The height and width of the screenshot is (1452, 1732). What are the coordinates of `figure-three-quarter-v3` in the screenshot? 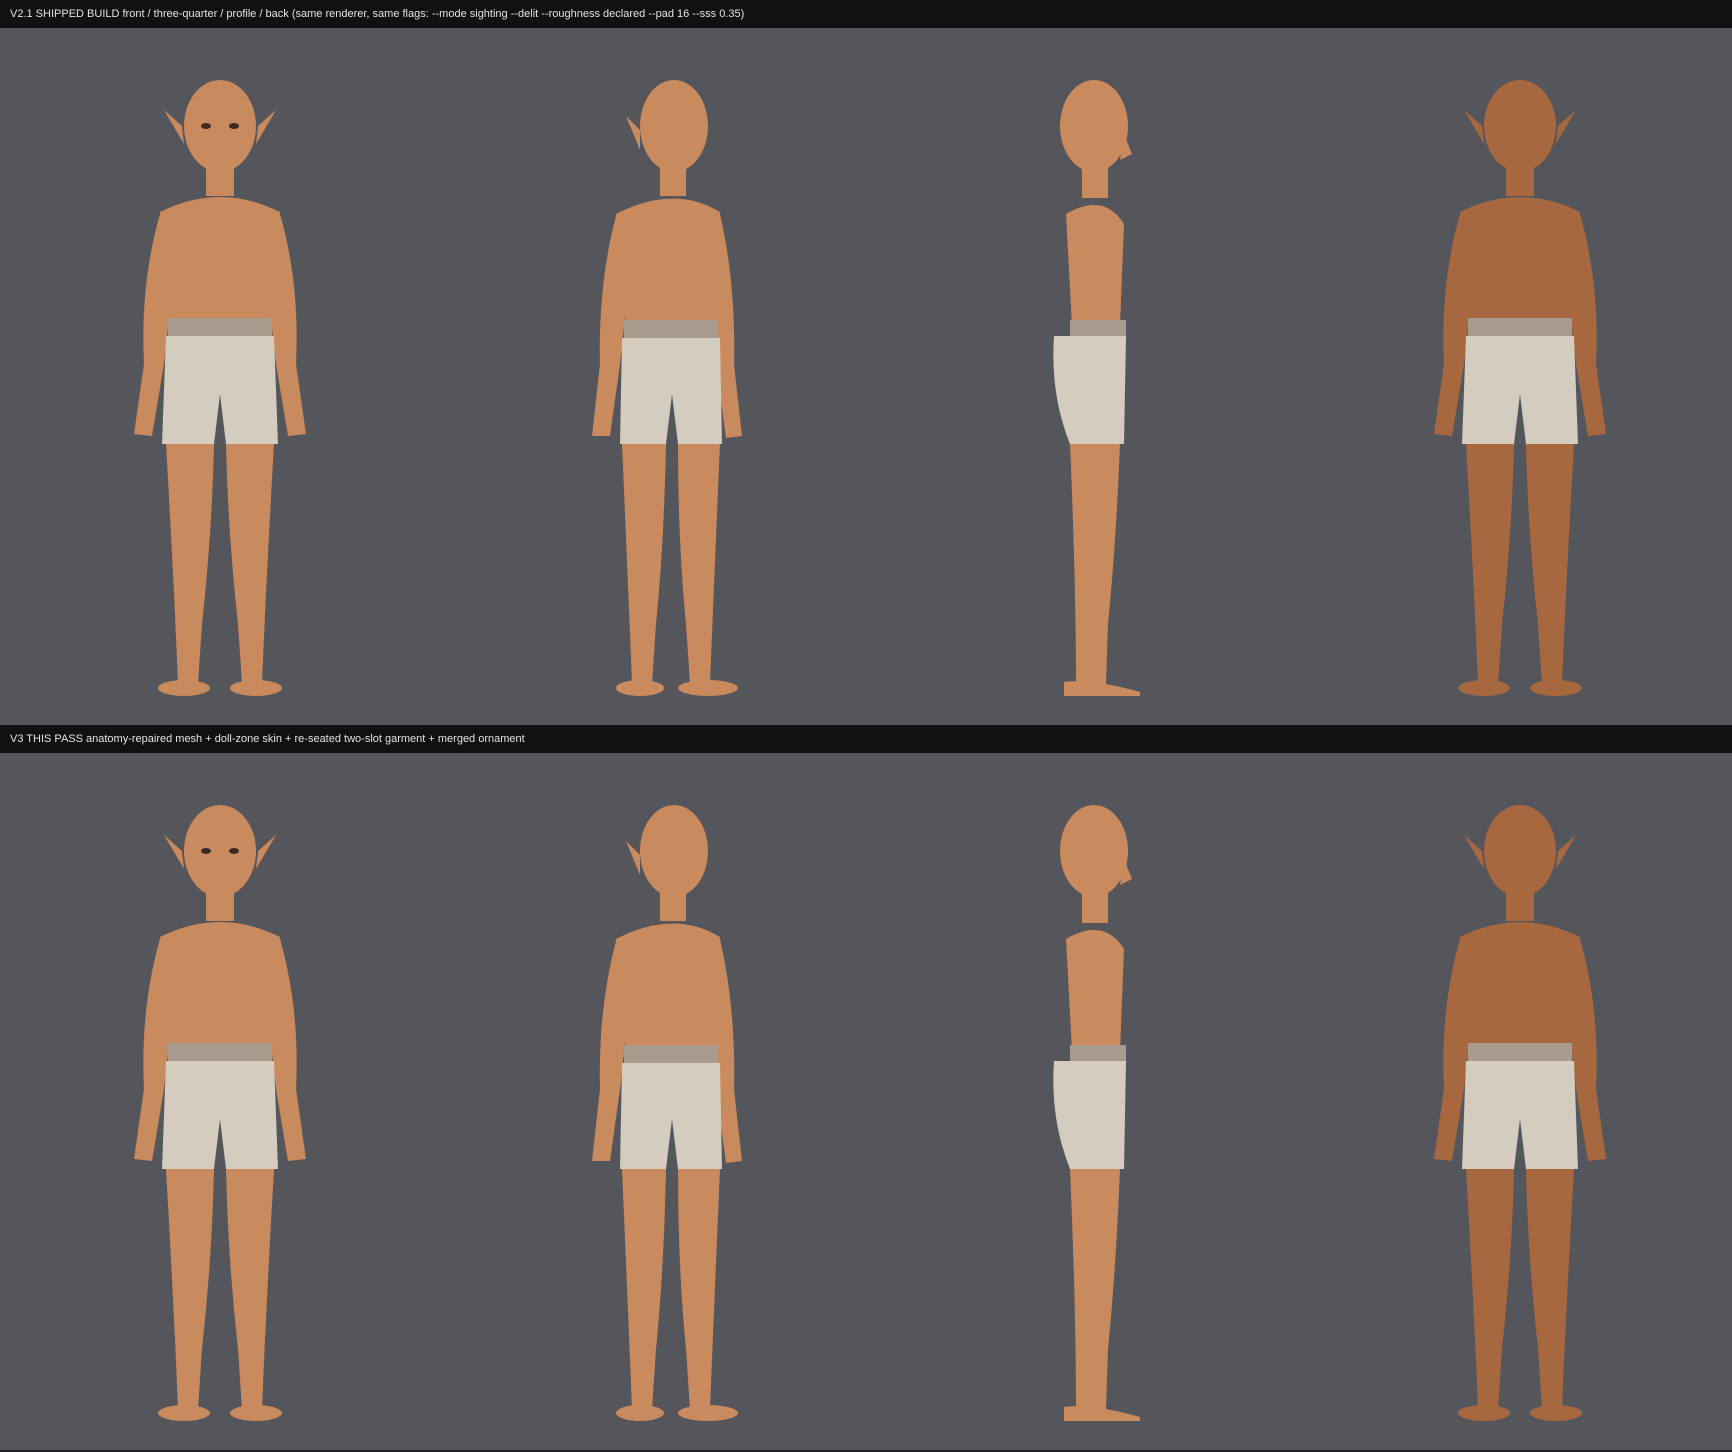 It's located at (670, 1119).